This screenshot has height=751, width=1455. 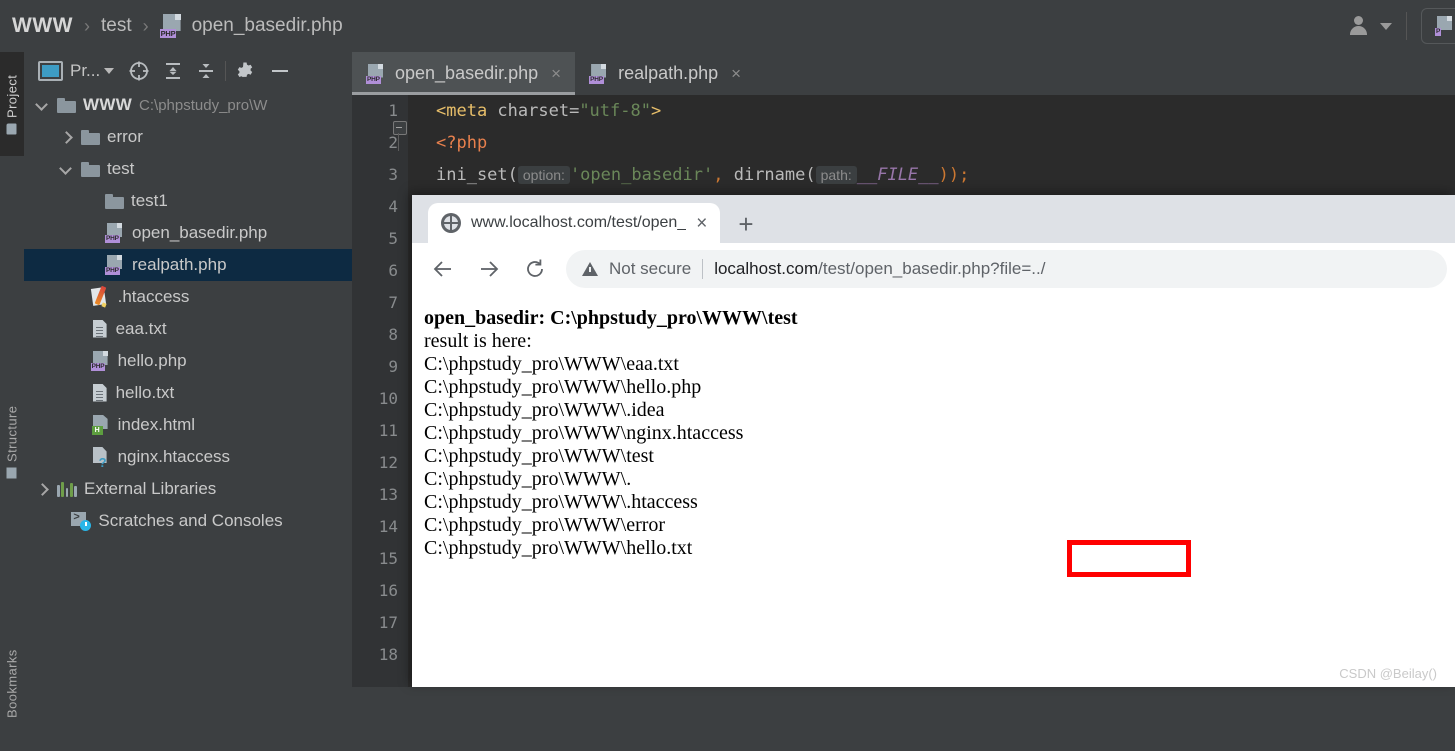 What do you see at coordinates (1360, 26) in the screenshot?
I see `user-account-icon` at bounding box center [1360, 26].